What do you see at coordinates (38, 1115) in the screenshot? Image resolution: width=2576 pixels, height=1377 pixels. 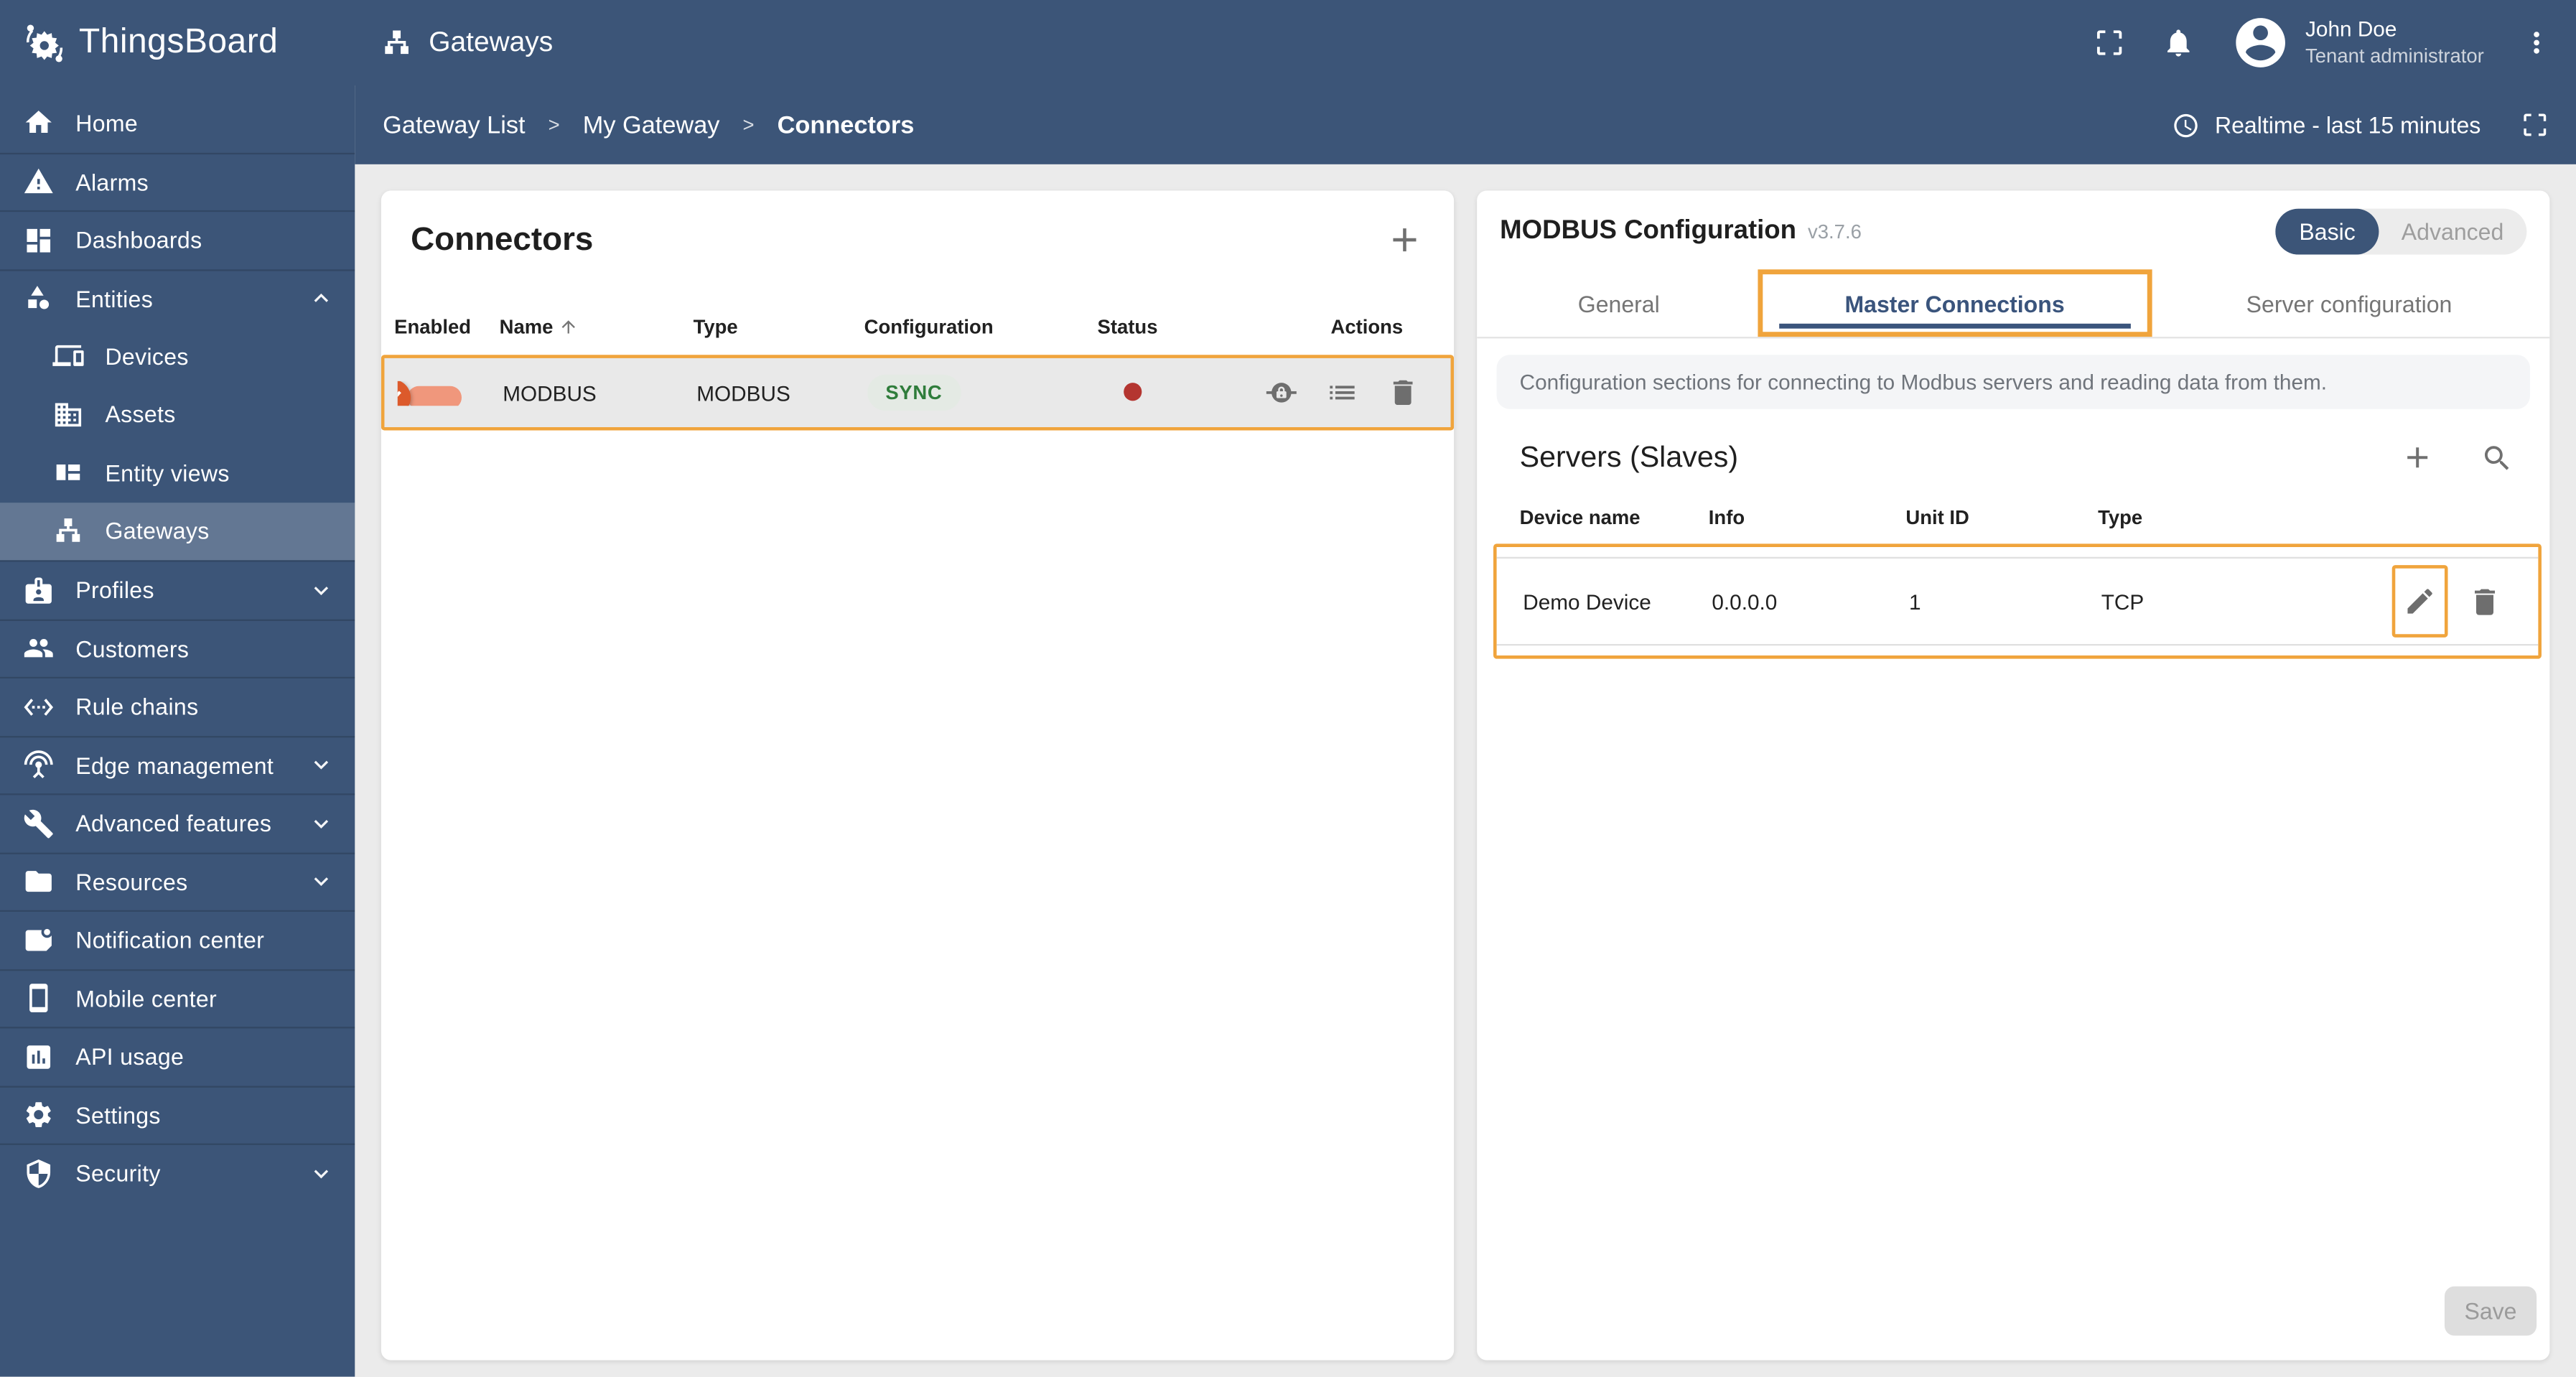 I see `gear-icon` at bounding box center [38, 1115].